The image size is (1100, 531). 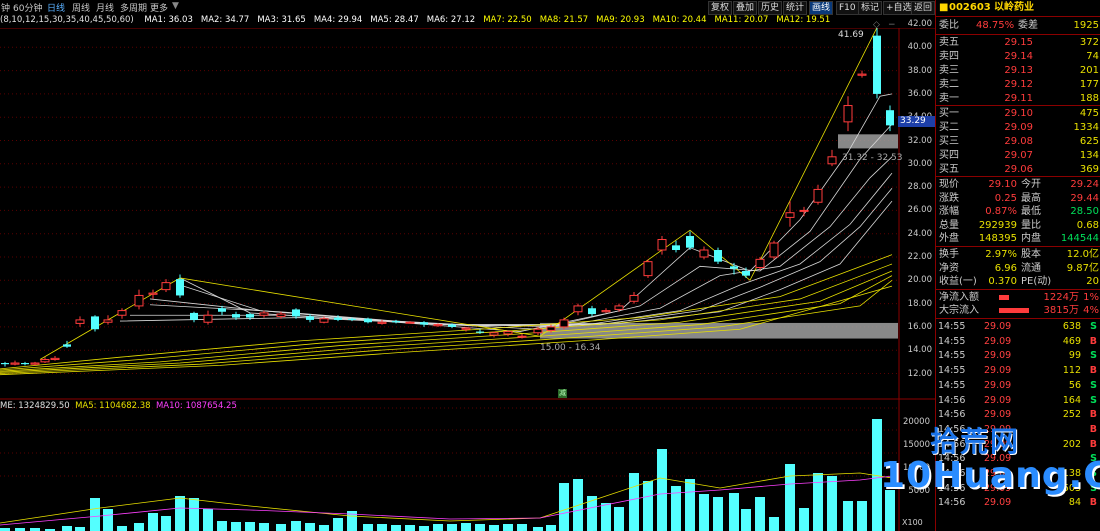 What do you see at coordinates (795, 8) in the screenshot?
I see `stats-button: 统计` at bounding box center [795, 8].